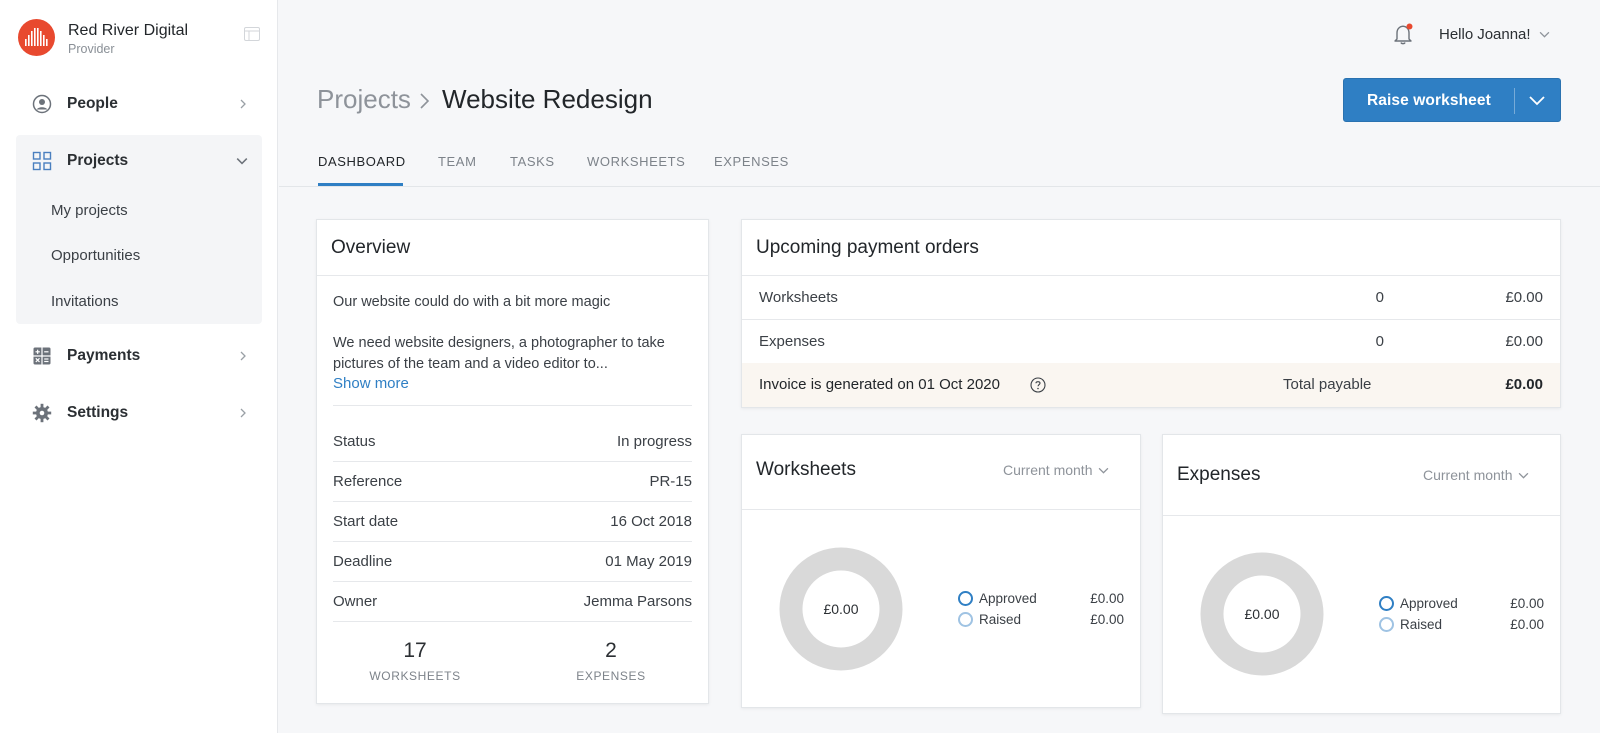 Image resolution: width=1600 pixels, height=733 pixels. What do you see at coordinates (42, 356) in the screenshot?
I see `calculator-icon` at bounding box center [42, 356].